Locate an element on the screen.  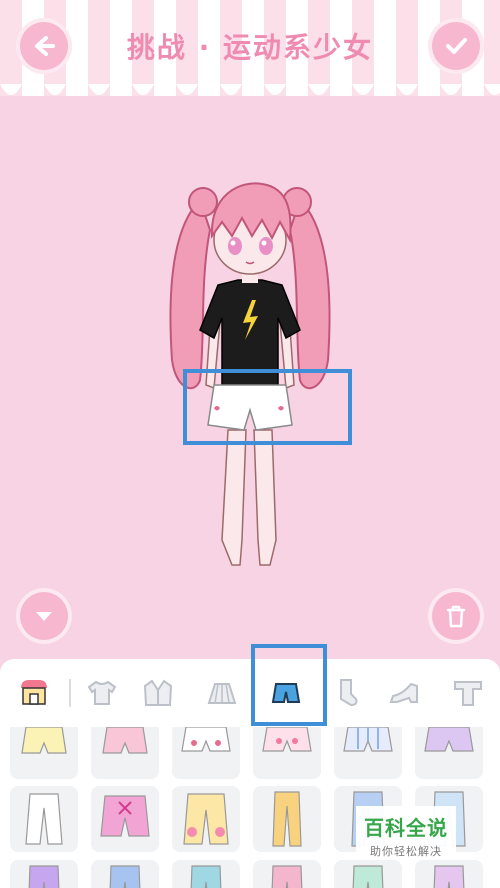
watermark-sub-text: 助你轻松解决 is located at coordinates (406, 851).